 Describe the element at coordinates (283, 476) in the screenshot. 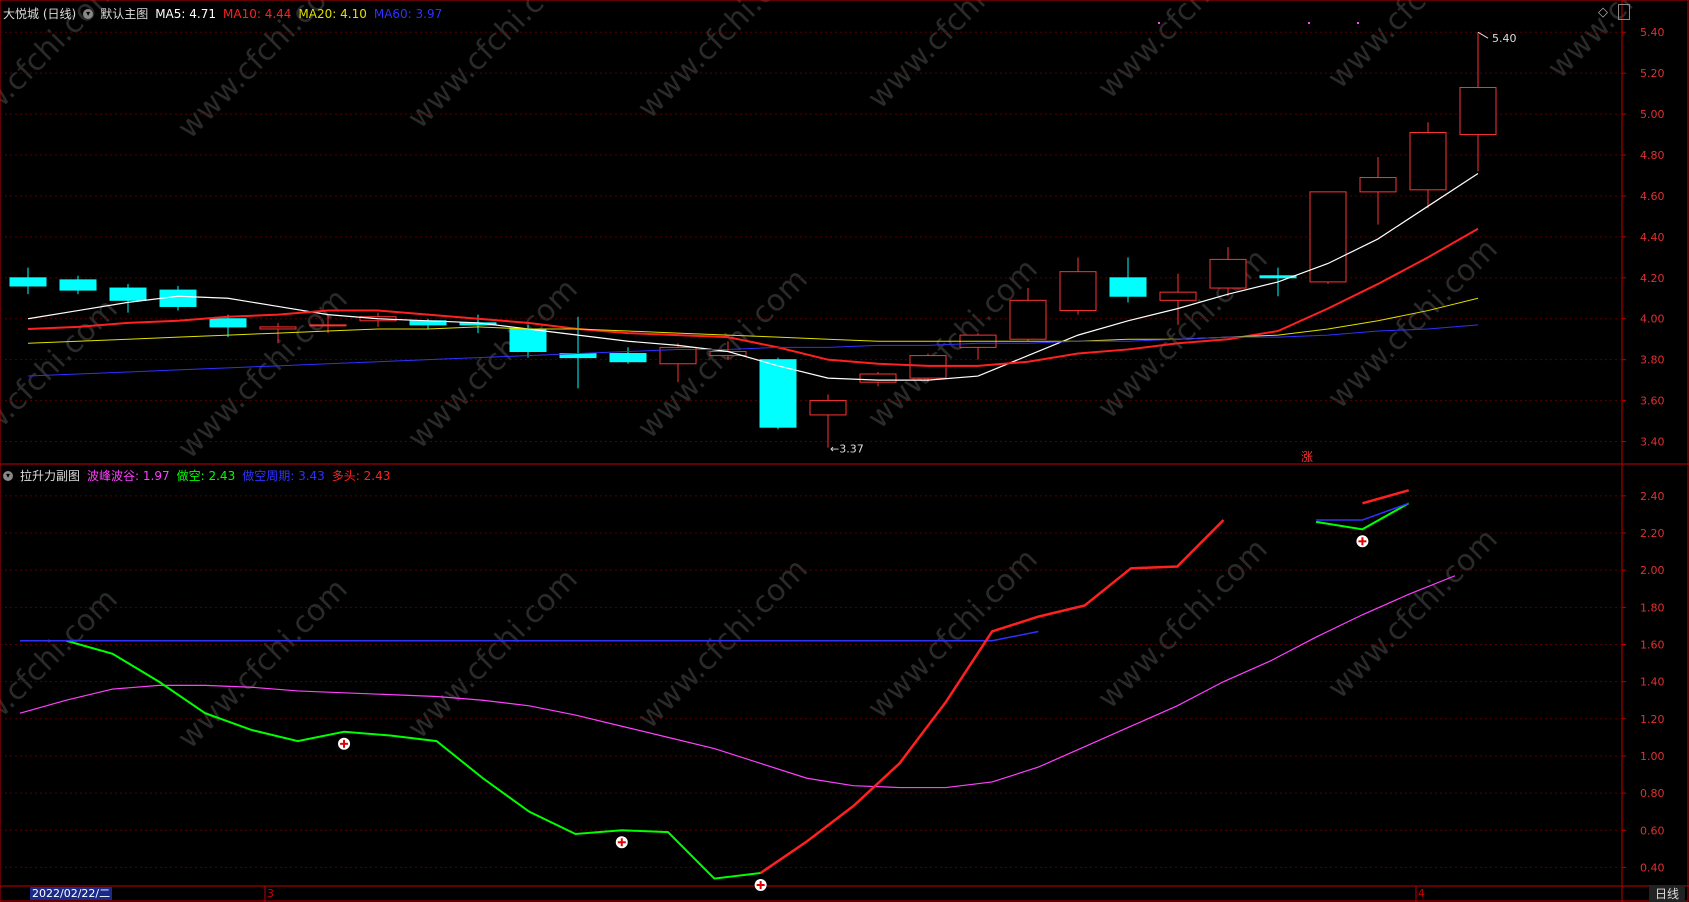

I see `short-cycle-legend: 做空周期: 3.43` at that location.